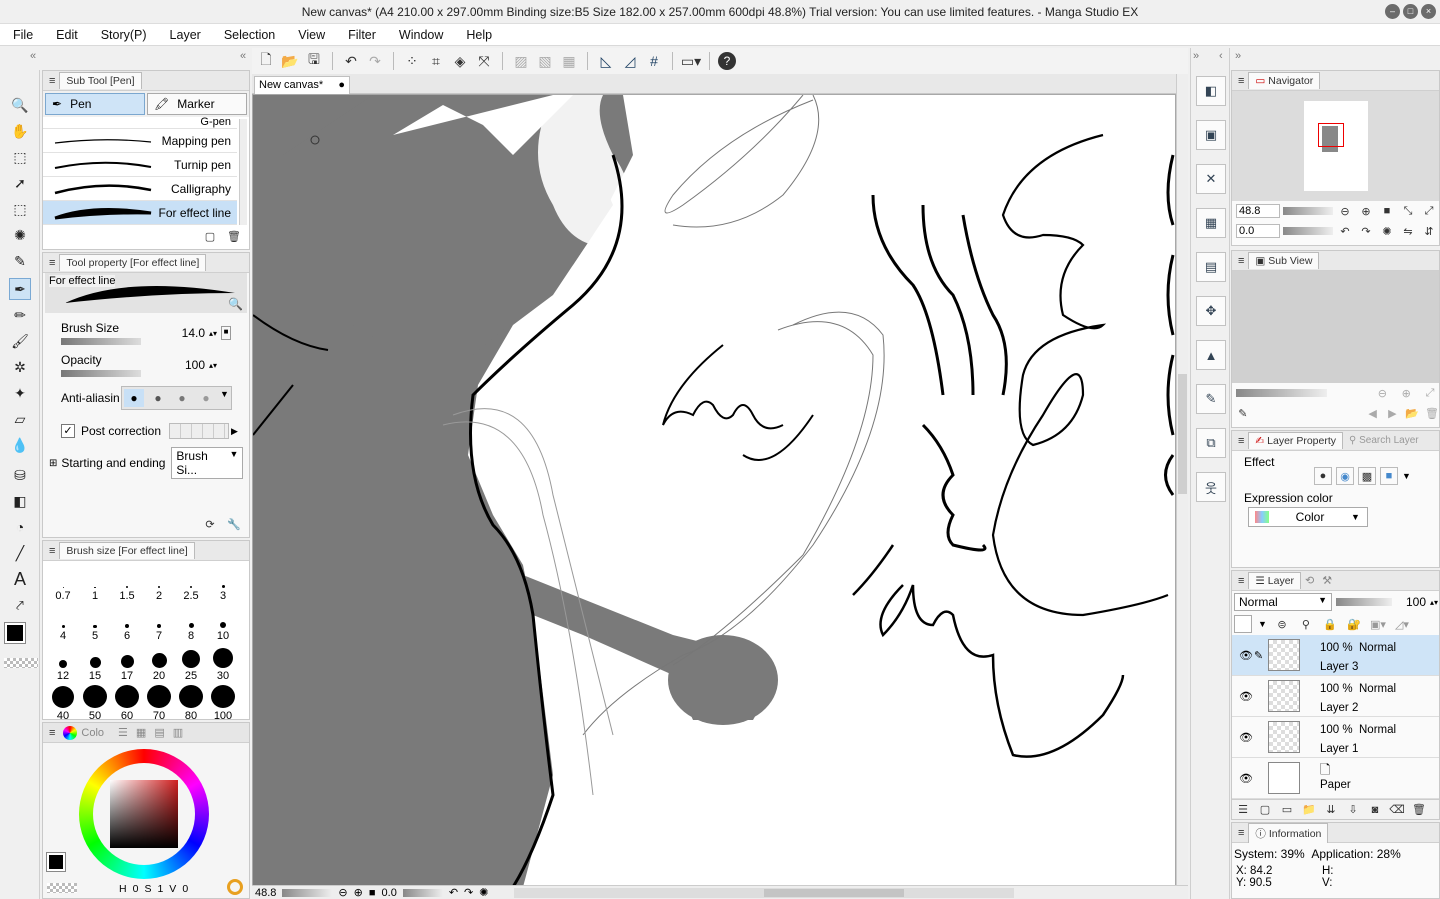 The height and width of the screenshot is (899, 1440). What do you see at coordinates (184, 35) in the screenshot?
I see `menu-layer: Layer` at bounding box center [184, 35].